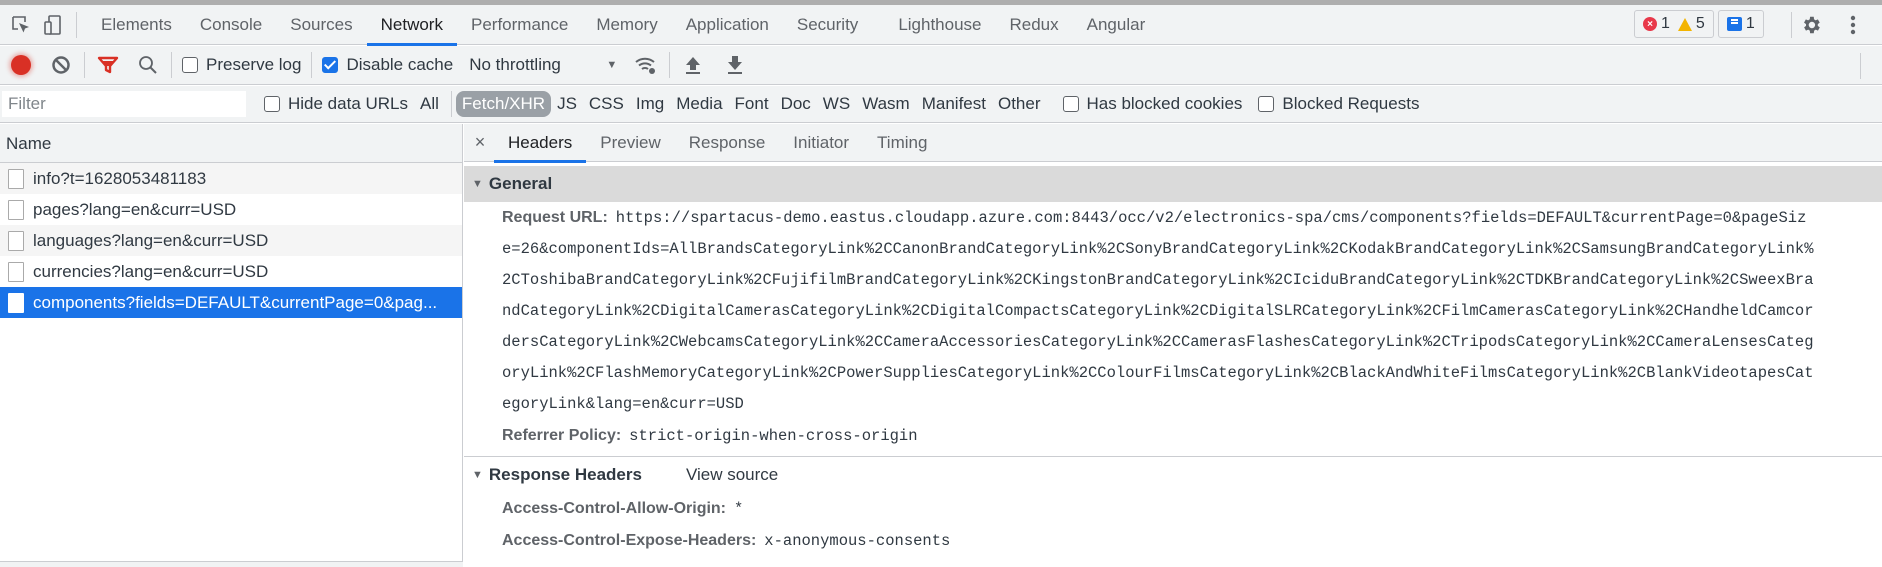 The height and width of the screenshot is (567, 1882). I want to click on warning-count: 5, so click(1700, 23).